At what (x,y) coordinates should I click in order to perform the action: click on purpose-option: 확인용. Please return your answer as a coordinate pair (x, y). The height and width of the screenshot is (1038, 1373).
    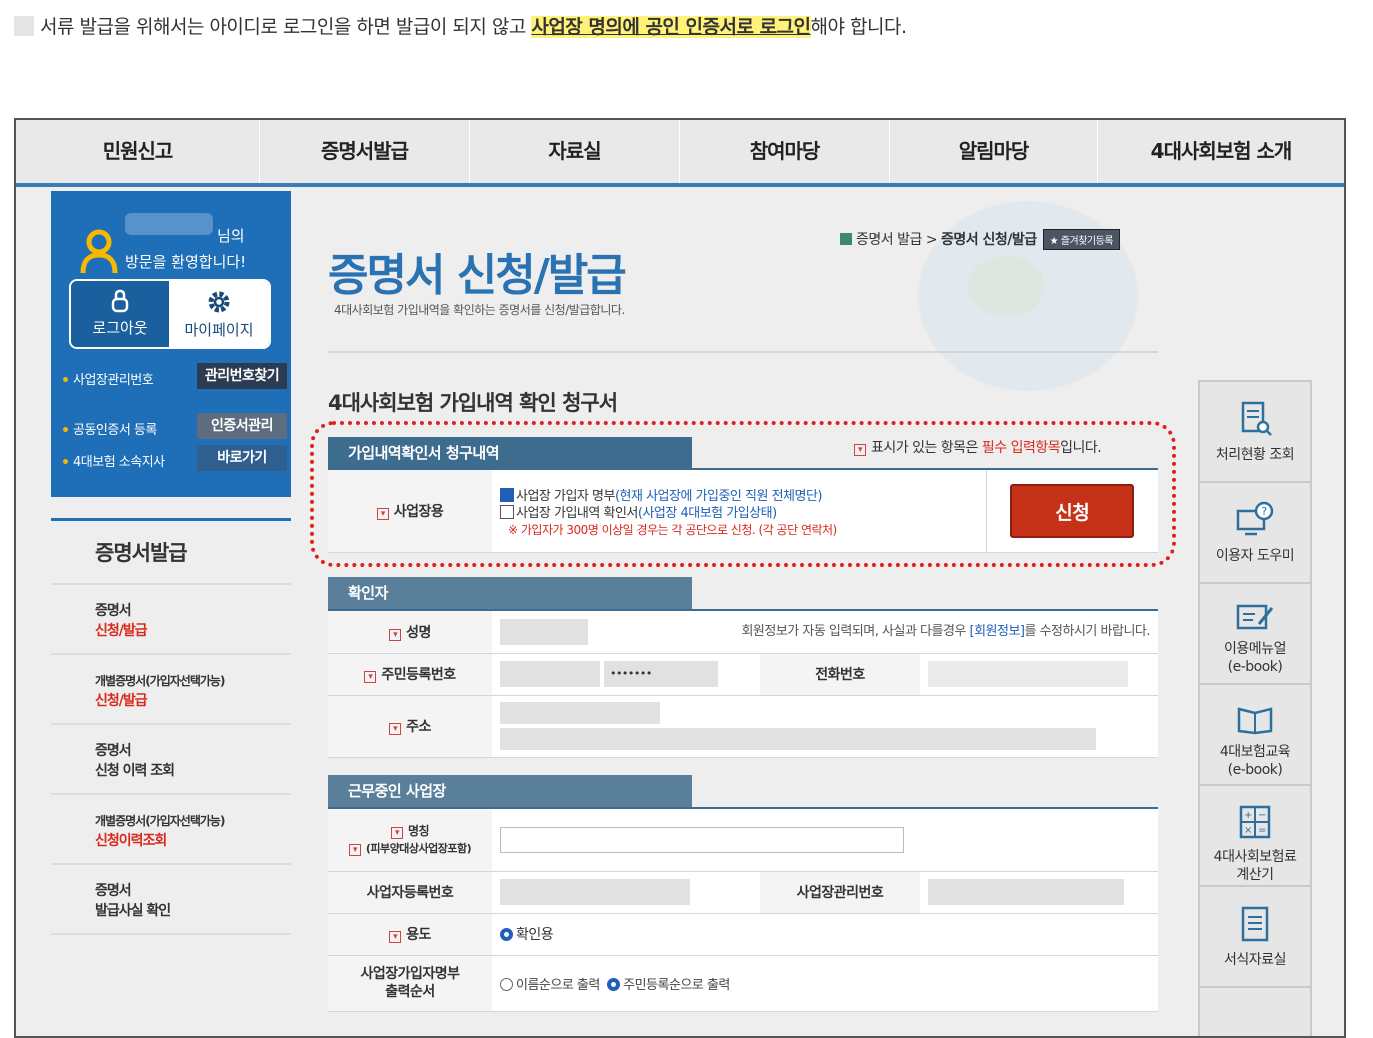
    Looking at the image, I should click on (825, 934).